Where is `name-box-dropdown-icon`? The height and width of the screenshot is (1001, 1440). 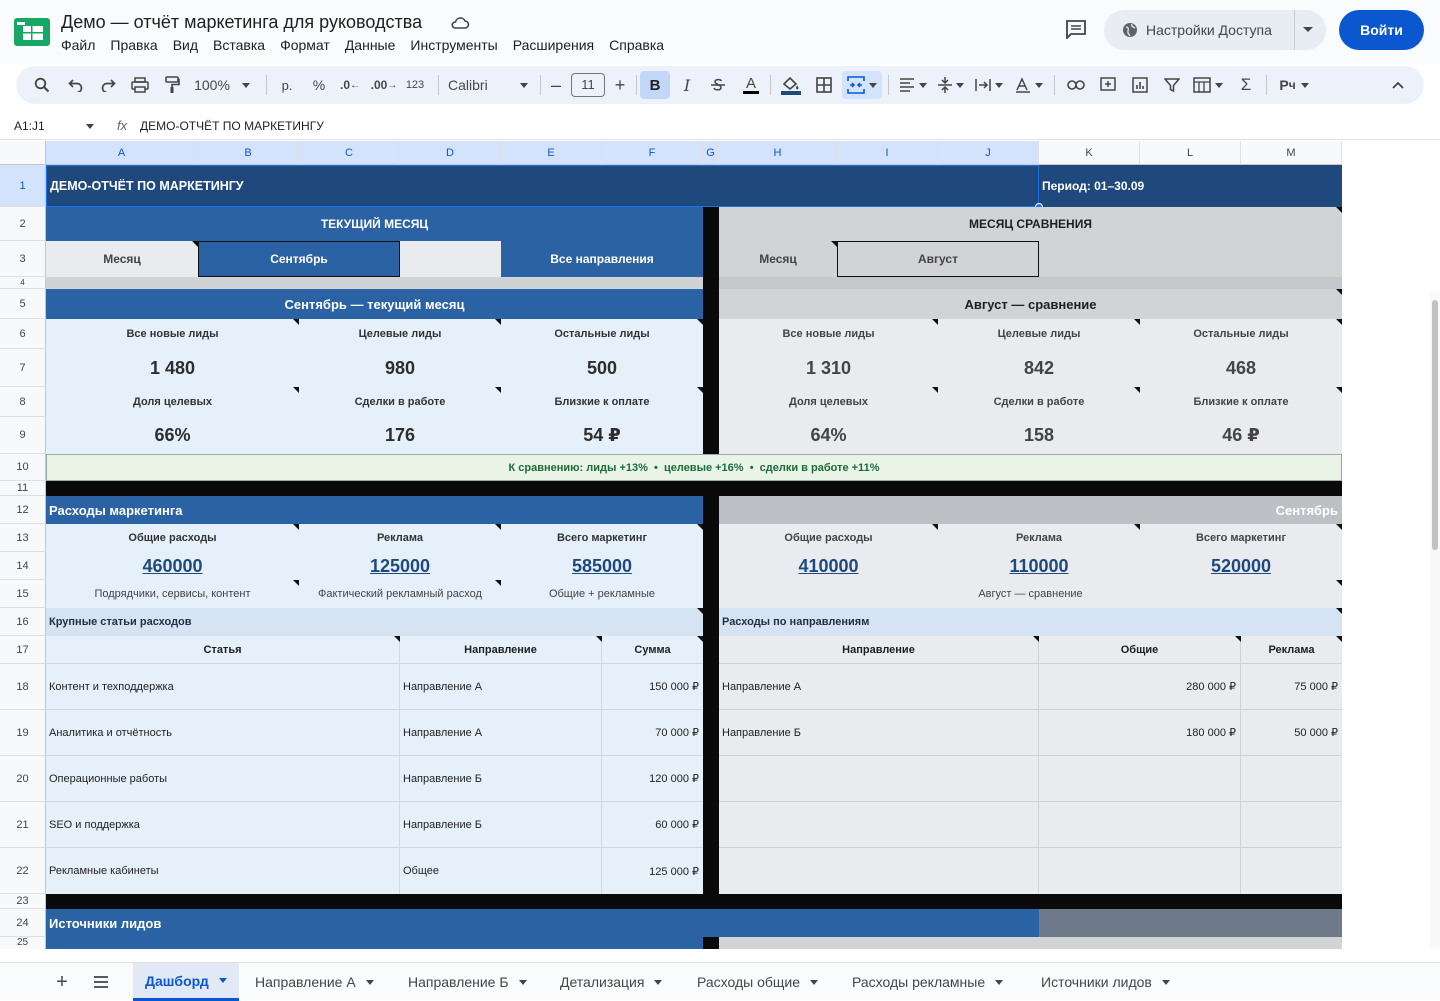
name-box-dropdown-icon is located at coordinates (90, 126).